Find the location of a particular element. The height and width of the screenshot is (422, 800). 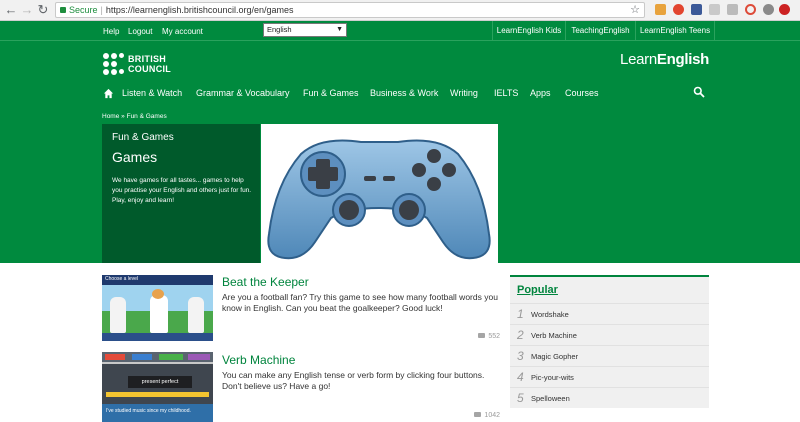

popular-item: 2 Verb Machine is located at coordinates (609, 334).